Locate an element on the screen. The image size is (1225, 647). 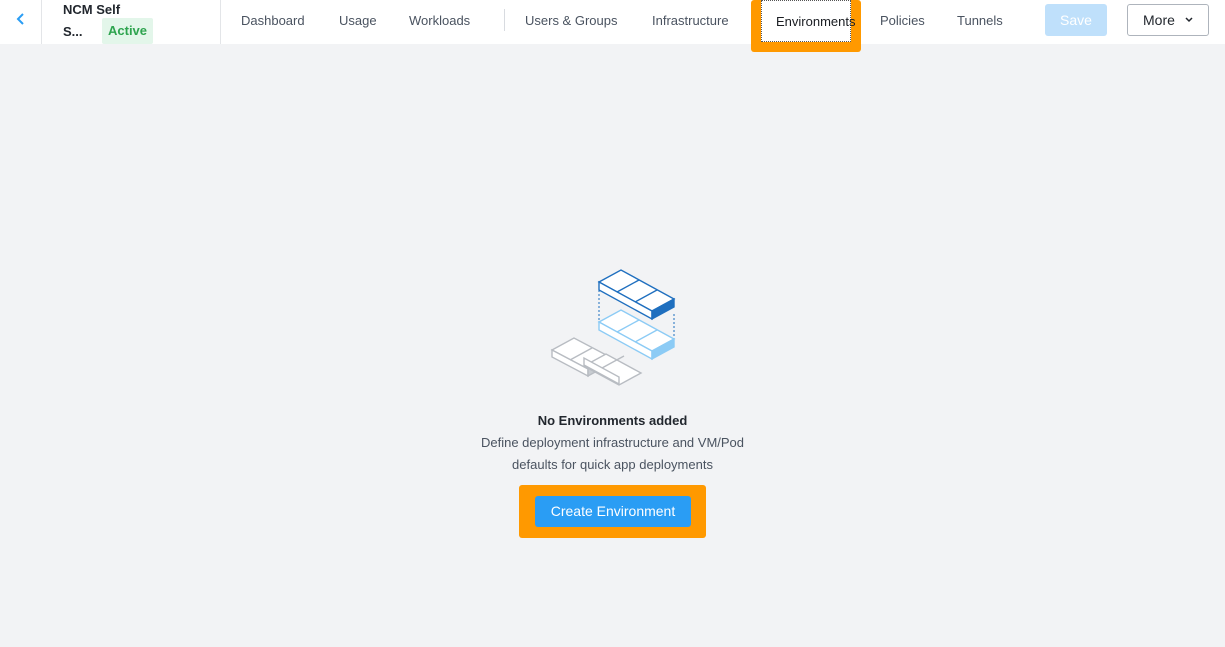
create-environment-highlight: Create Environment is located at coordinates (612, 511).